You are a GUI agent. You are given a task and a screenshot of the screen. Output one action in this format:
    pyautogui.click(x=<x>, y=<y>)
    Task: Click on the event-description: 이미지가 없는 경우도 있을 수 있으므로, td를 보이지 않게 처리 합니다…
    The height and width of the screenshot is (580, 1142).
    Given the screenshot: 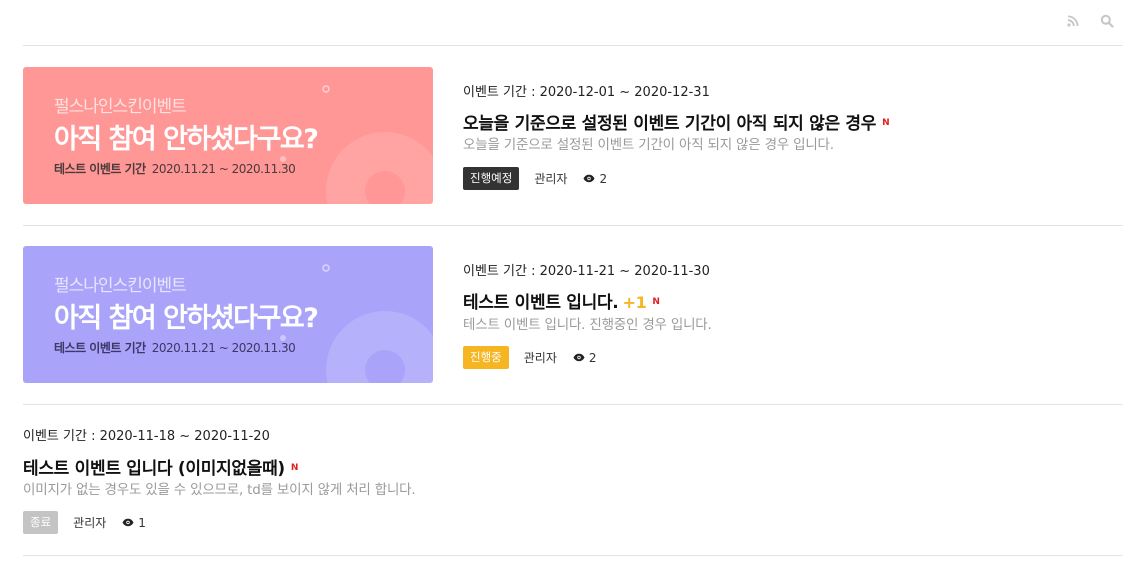 What is the action you would take?
    pyautogui.click(x=219, y=490)
    